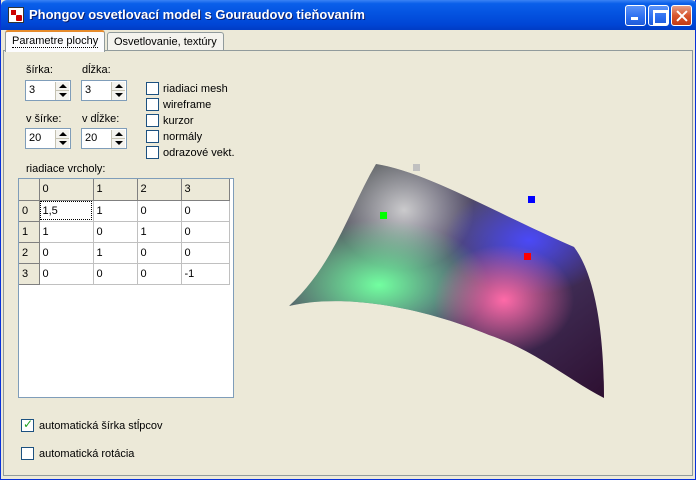 This screenshot has height=480, width=696. I want to click on odrazove-vekt-label: odrazové vekt., so click(199, 153).